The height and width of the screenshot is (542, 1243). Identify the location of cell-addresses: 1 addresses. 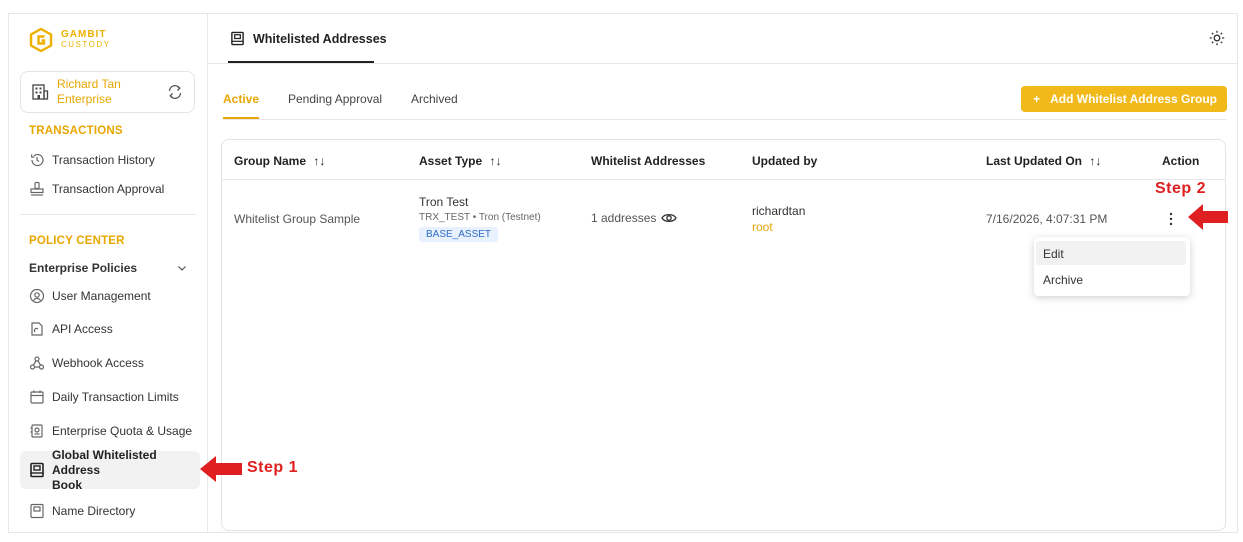
(634, 218).